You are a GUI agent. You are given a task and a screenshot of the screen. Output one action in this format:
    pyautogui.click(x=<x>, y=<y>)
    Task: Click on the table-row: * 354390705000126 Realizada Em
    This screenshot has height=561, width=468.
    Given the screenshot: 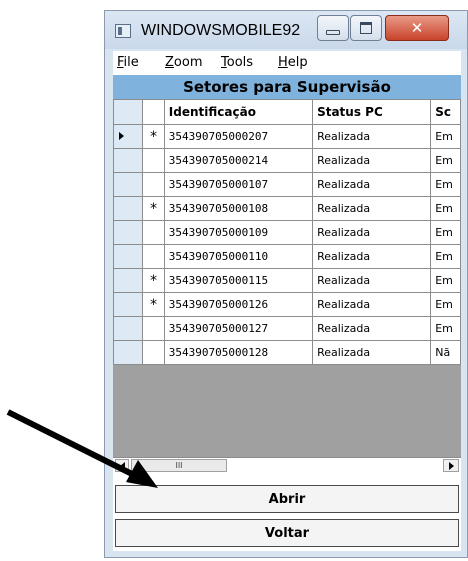 What is the action you would take?
    pyautogui.click(x=287, y=304)
    